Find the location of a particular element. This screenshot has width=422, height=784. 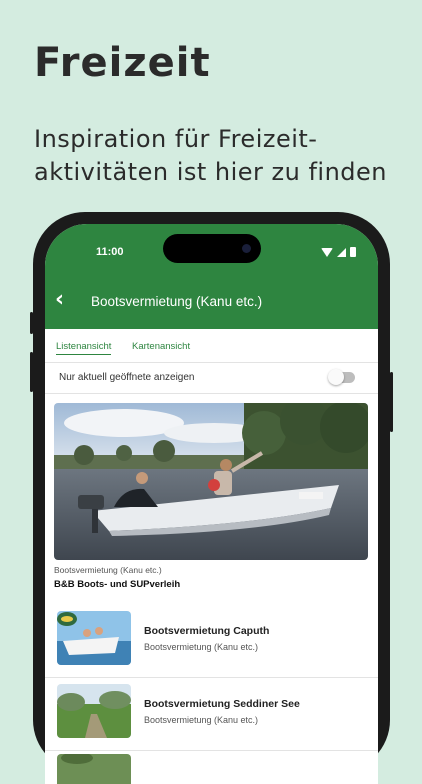

featured-name: B&B Boots- und SUPverleih is located at coordinates (117, 584).